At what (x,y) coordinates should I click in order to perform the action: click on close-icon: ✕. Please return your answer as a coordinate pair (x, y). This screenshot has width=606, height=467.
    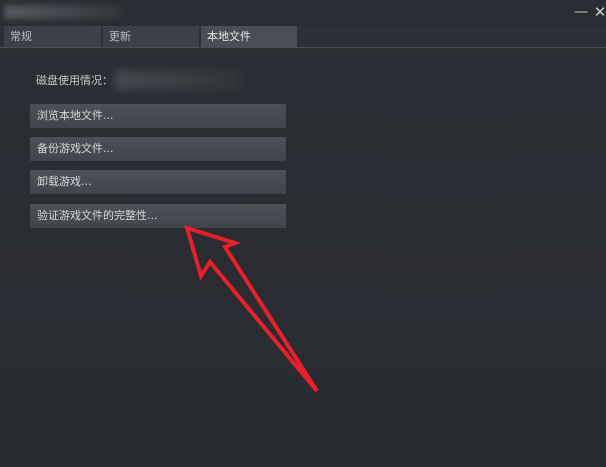
    Looking at the image, I should click on (598, 12).